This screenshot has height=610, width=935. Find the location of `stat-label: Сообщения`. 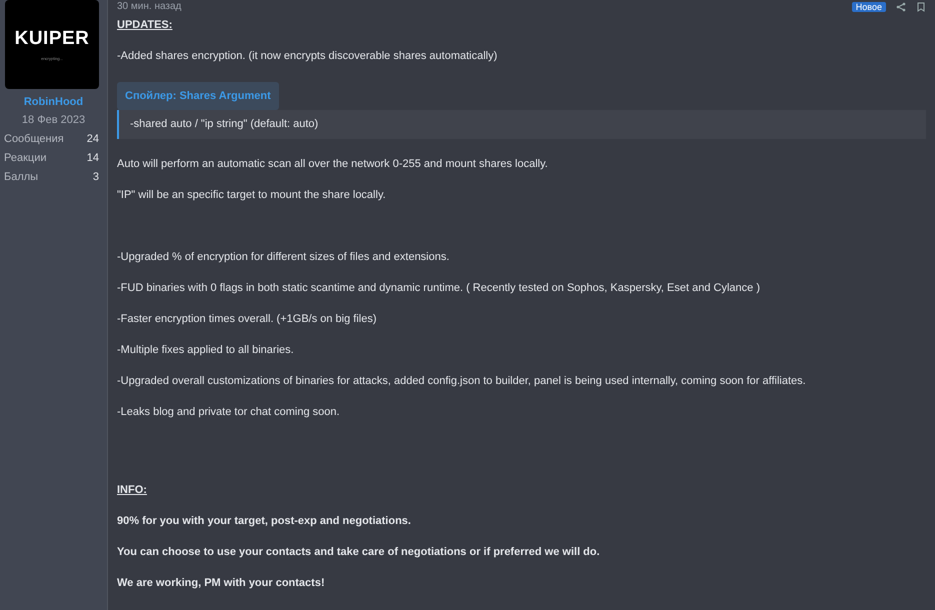

stat-label: Сообщения is located at coordinates (34, 139).